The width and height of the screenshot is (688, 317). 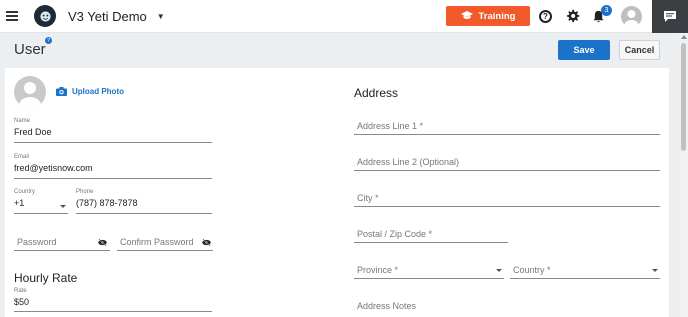 I want to click on email-underline, so click(x=113, y=178).